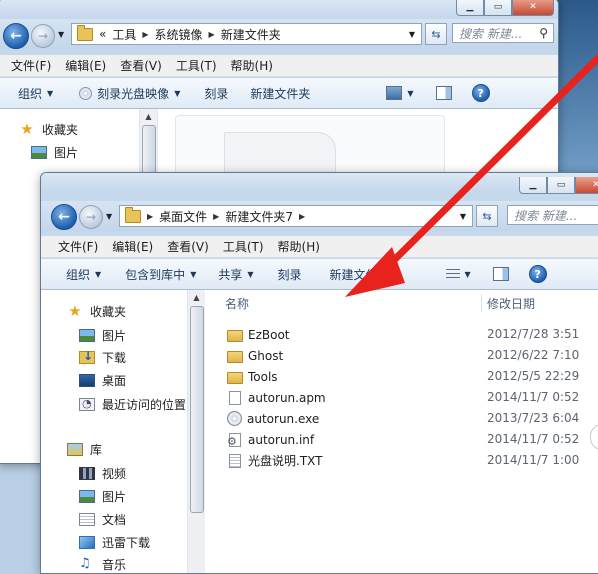 Image resolution: width=598 pixels, height=574 pixels. What do you see at coordinates (252, 376) in the screenshot?
I see `file-row: Tools` at bounding box center [252, 376].